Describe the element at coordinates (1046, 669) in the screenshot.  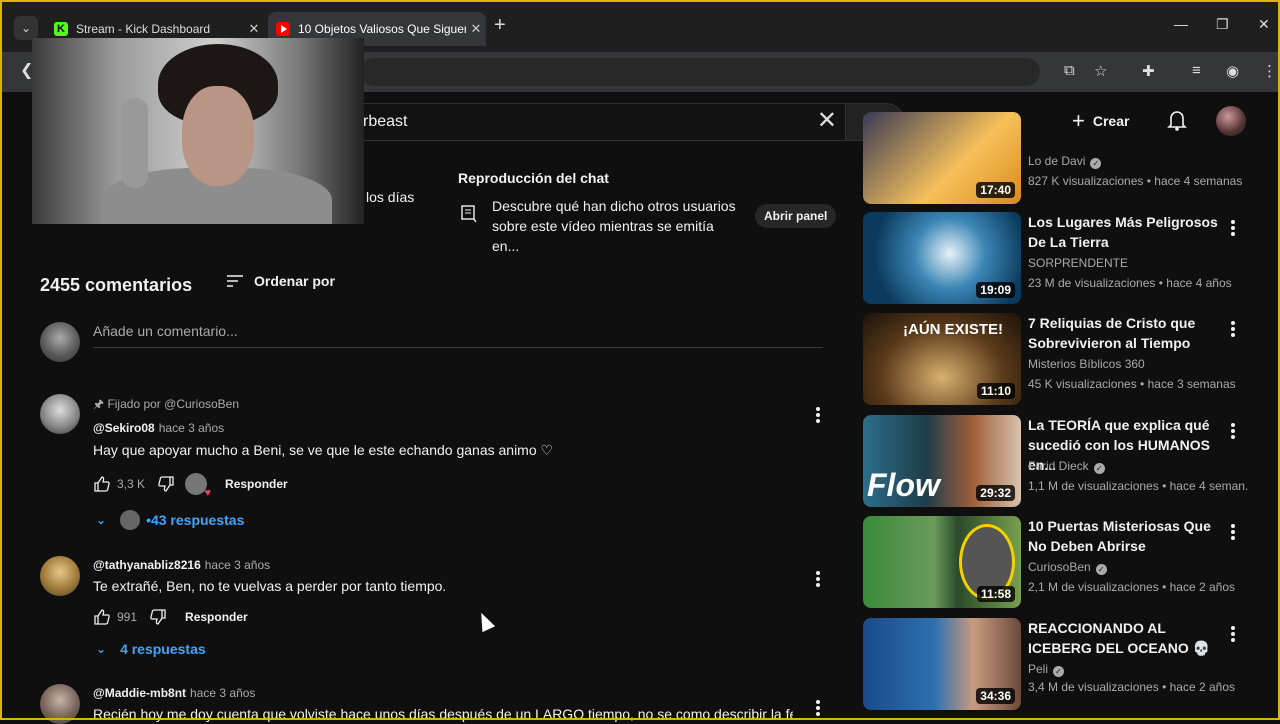
I see `channel-name: Peli ✓` at that location.